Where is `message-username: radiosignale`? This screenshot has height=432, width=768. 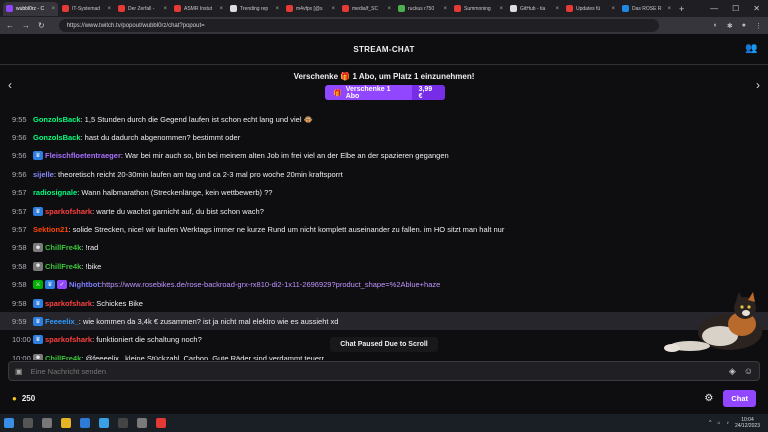 message-username: radiosignale is located at coordinates (55, 192).